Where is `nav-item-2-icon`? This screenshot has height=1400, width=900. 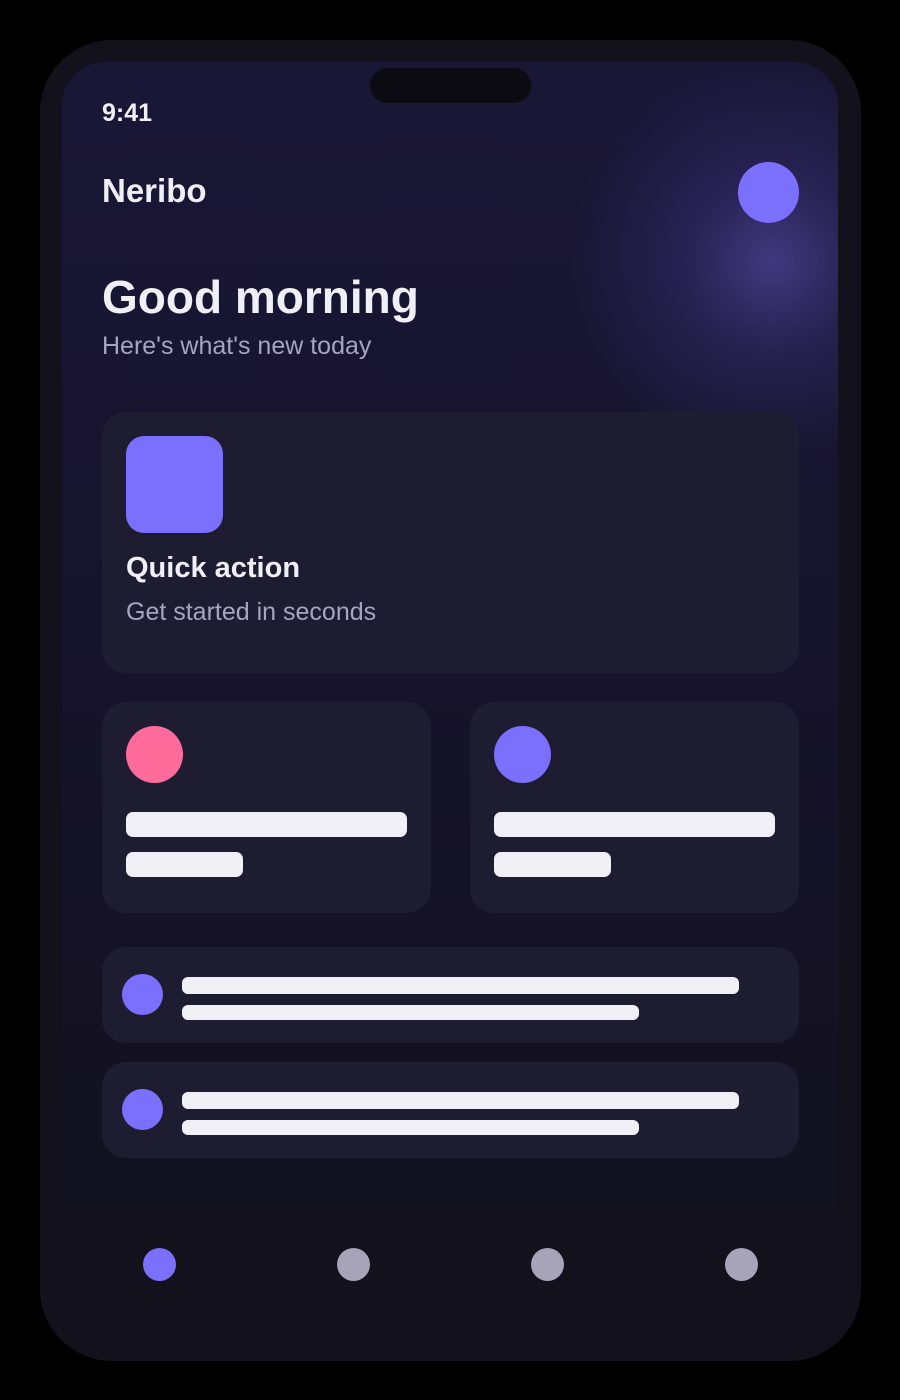 nav-item-2-icon is located at coordinates (353, 1264).